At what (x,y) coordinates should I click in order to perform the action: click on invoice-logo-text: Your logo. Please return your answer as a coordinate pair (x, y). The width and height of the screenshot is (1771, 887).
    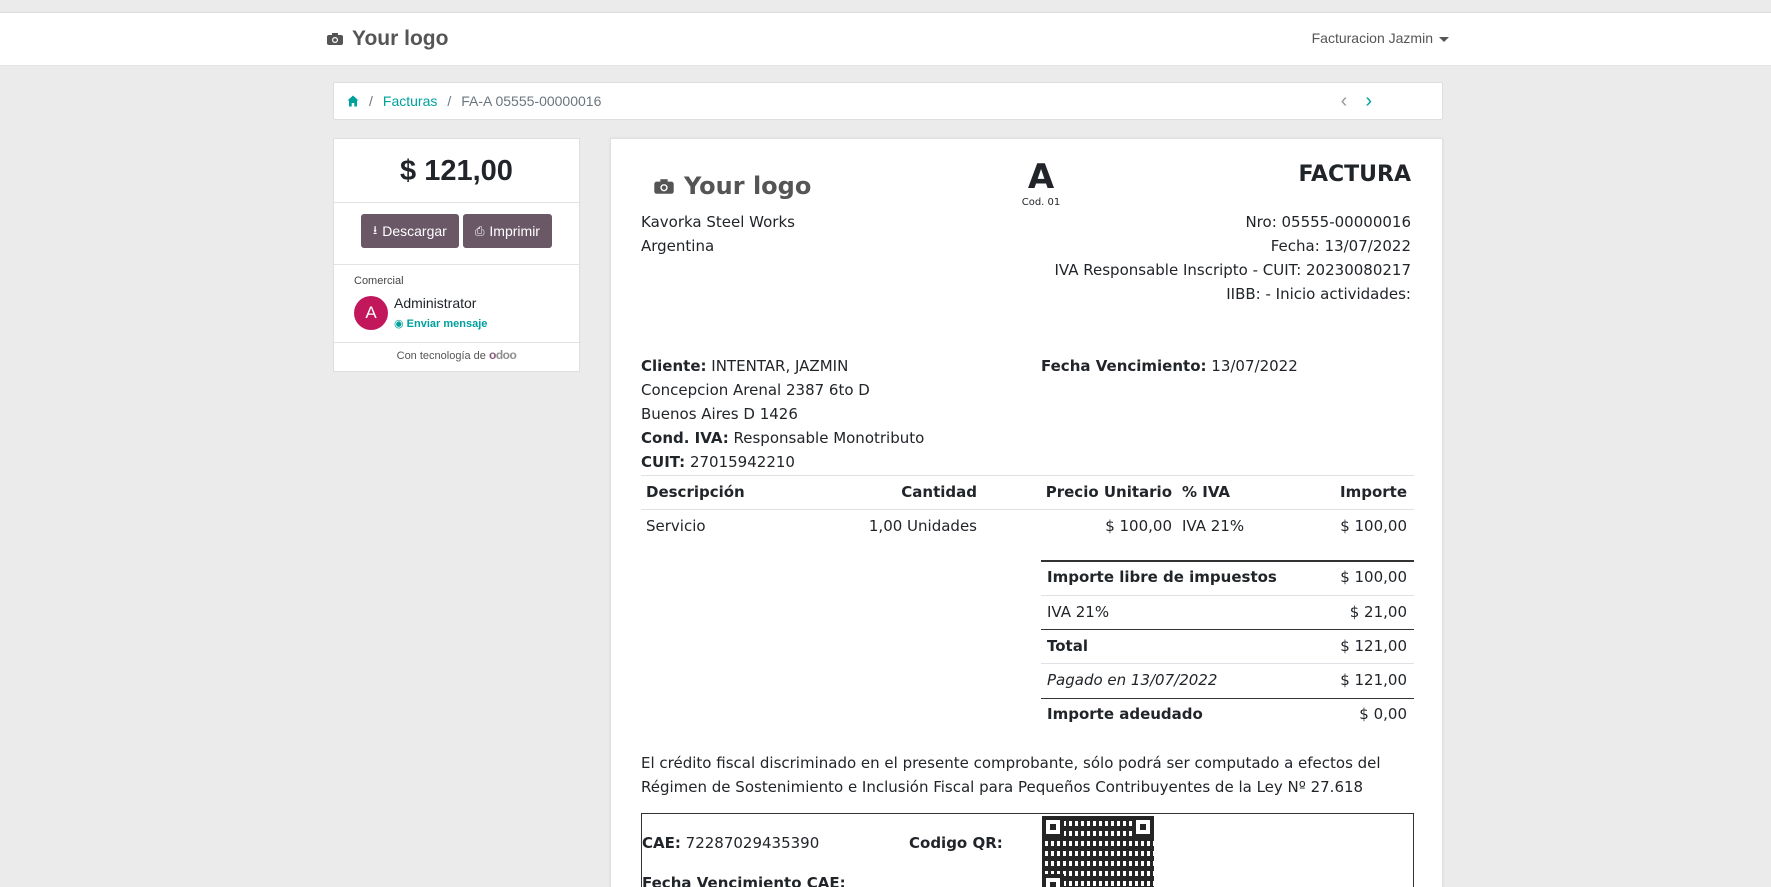
    Looking at the image, I should click on (748, 186).